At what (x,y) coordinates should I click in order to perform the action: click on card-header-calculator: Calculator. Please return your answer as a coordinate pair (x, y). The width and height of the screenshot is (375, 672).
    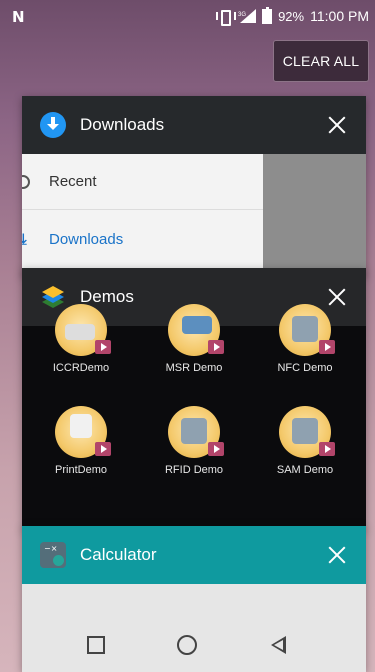
    Looking at the image, I should click on (194, 555).